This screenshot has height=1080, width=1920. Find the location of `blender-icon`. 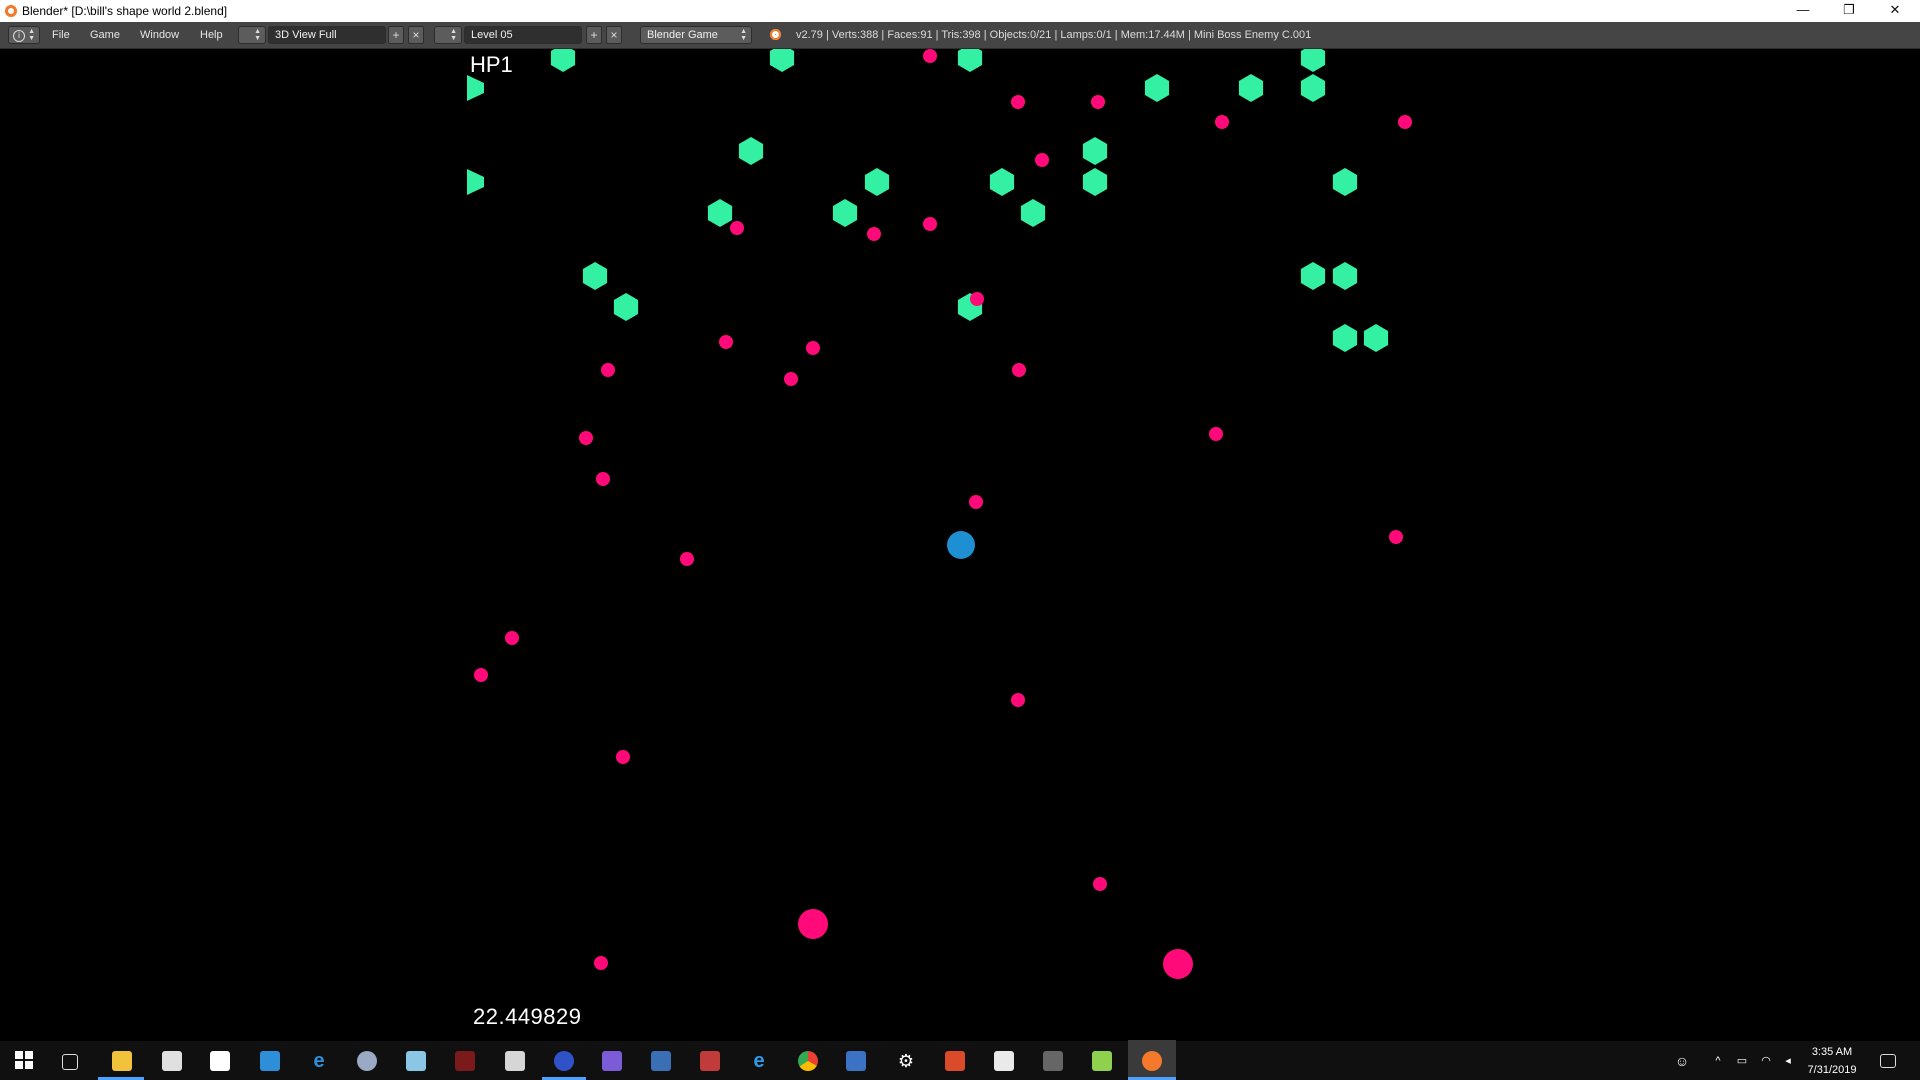

blender-icon is located at coordinates (1152, 1061).